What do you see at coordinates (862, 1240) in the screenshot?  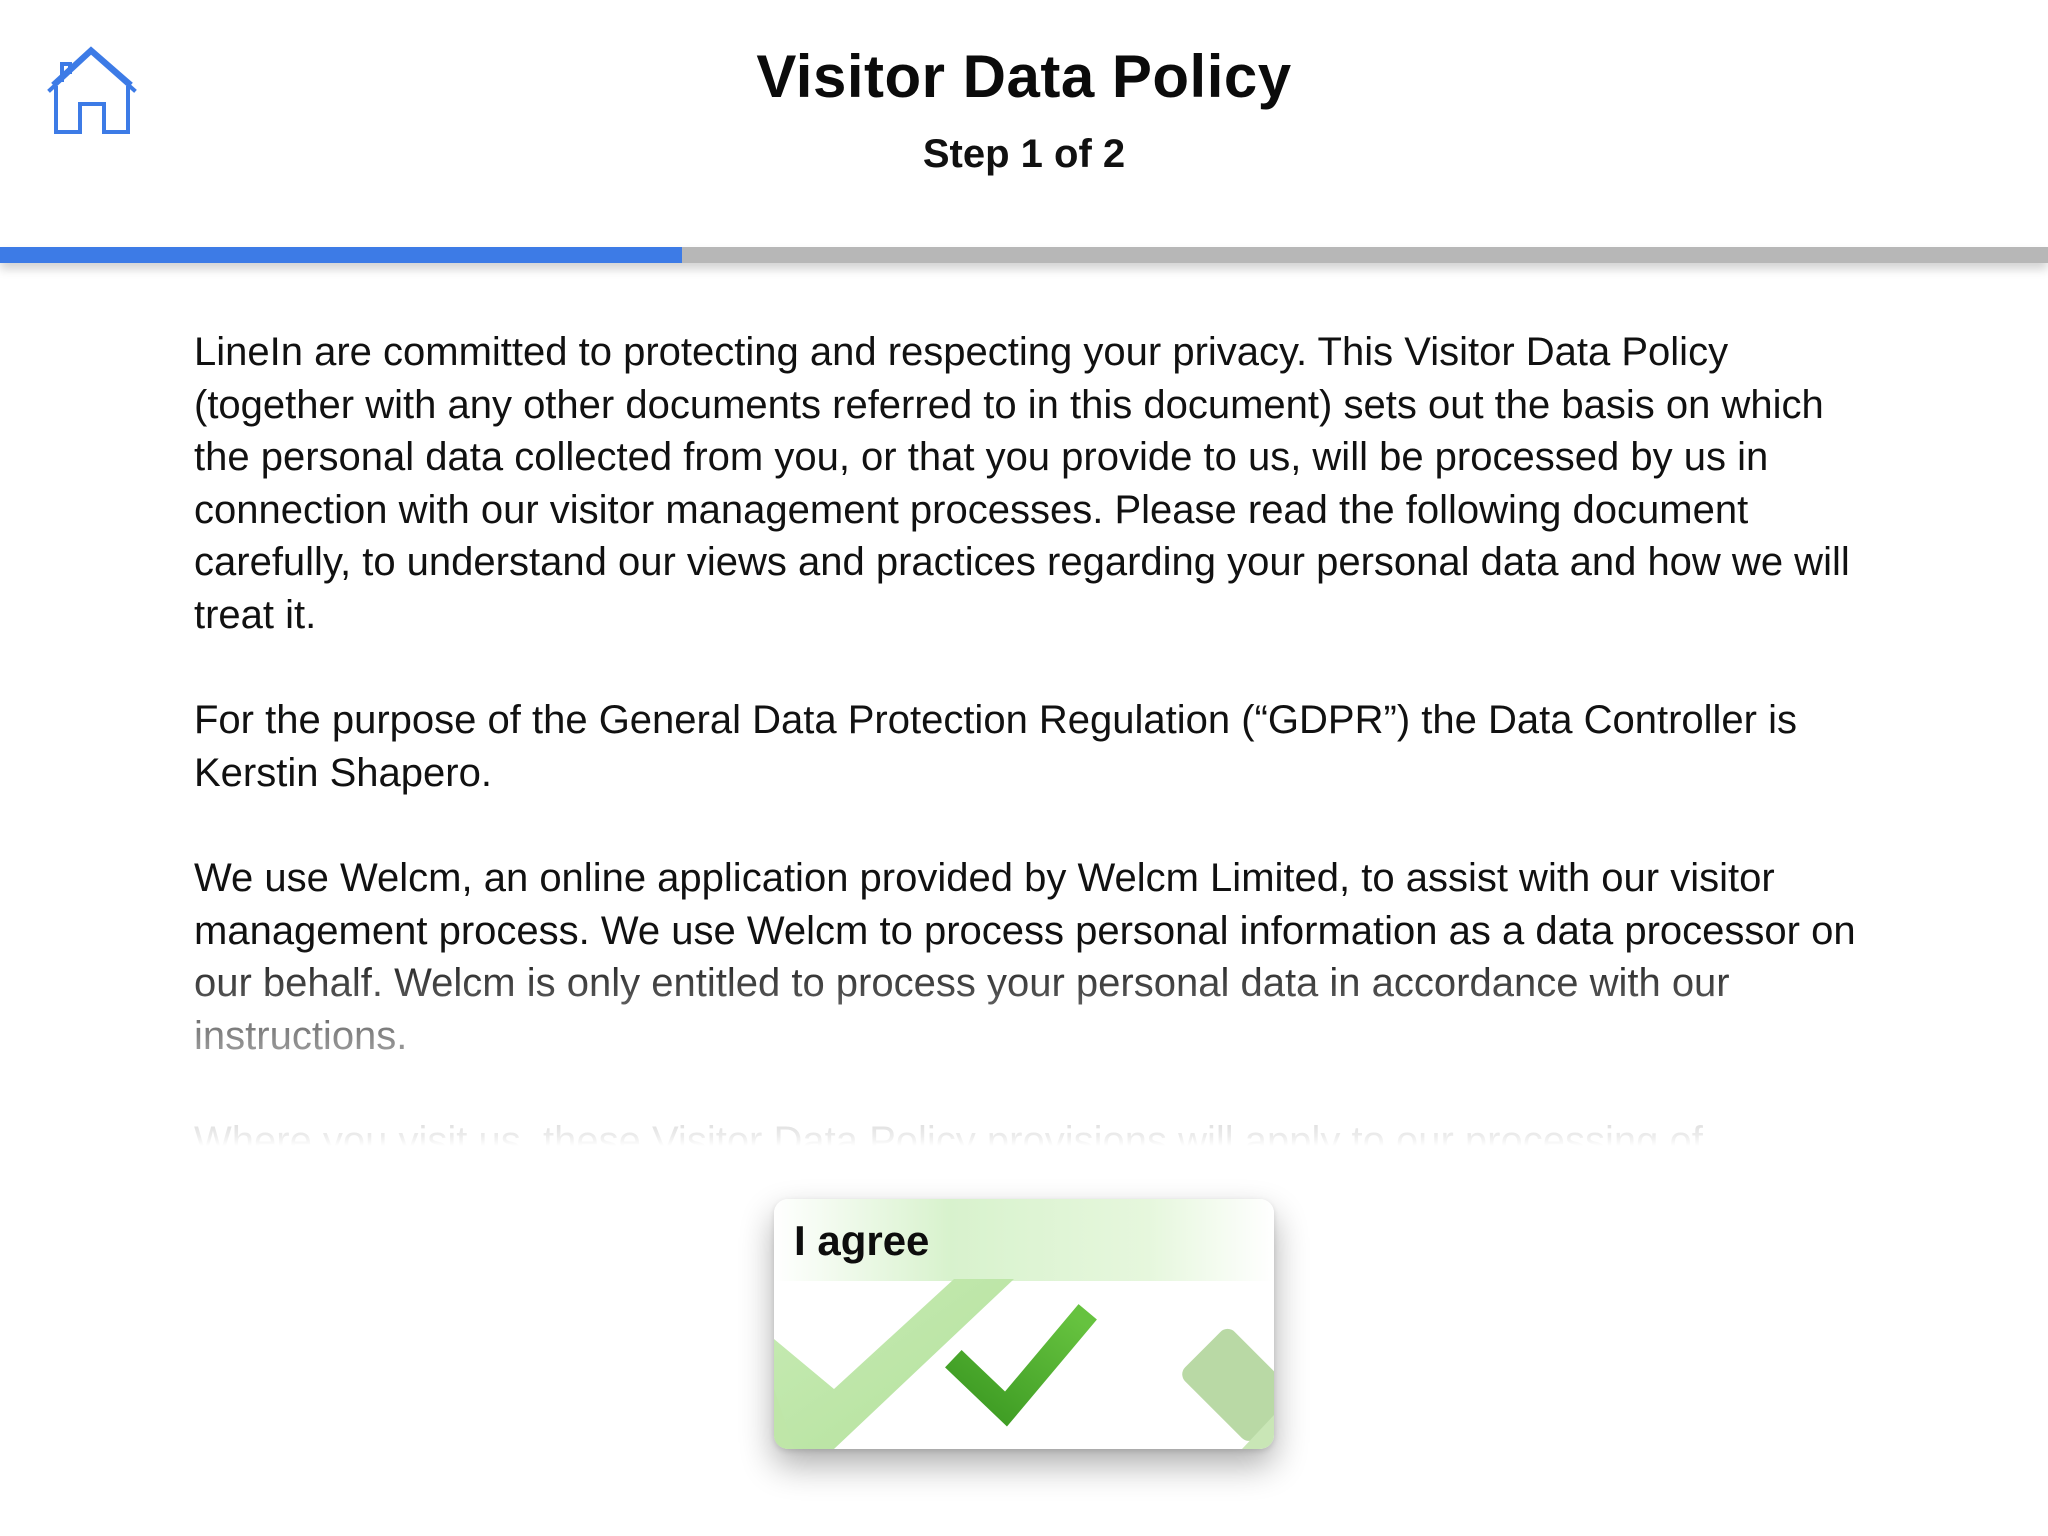 I see `agree-button-label: I agree` at bounding box center [862, 1240].